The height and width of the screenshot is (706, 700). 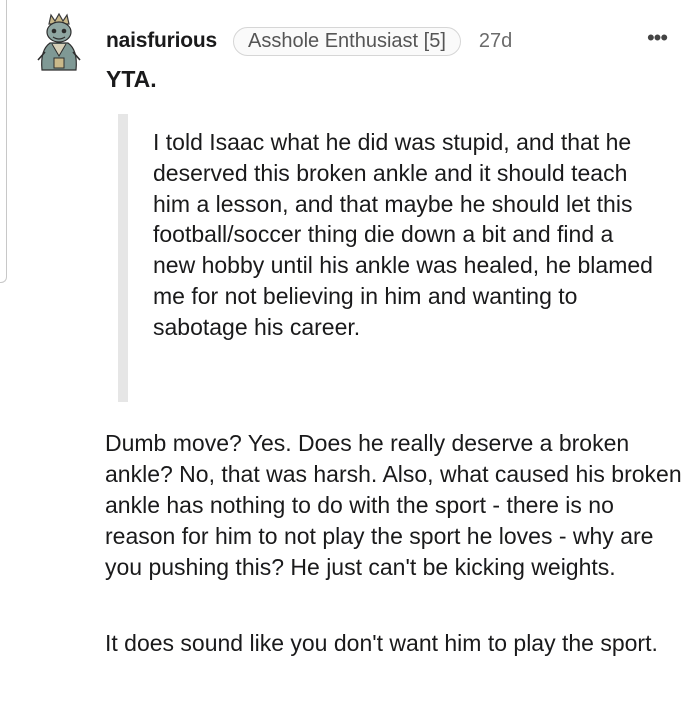 I want to click on thread-collapse-line, so click(x=3, y=141).